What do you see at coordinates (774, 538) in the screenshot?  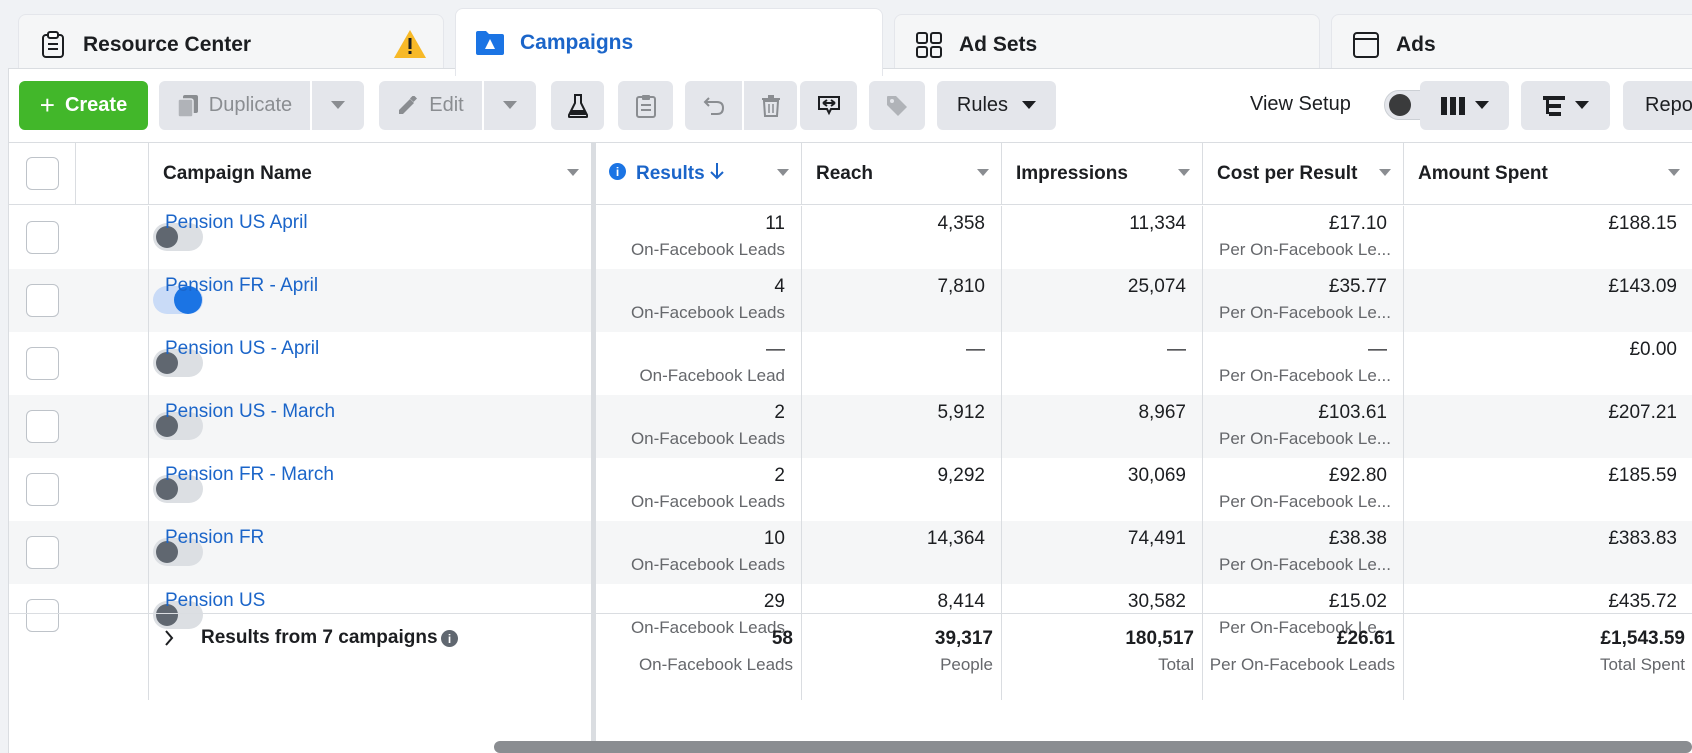 I see `results-value: 10` at bounding box center [774, 538].